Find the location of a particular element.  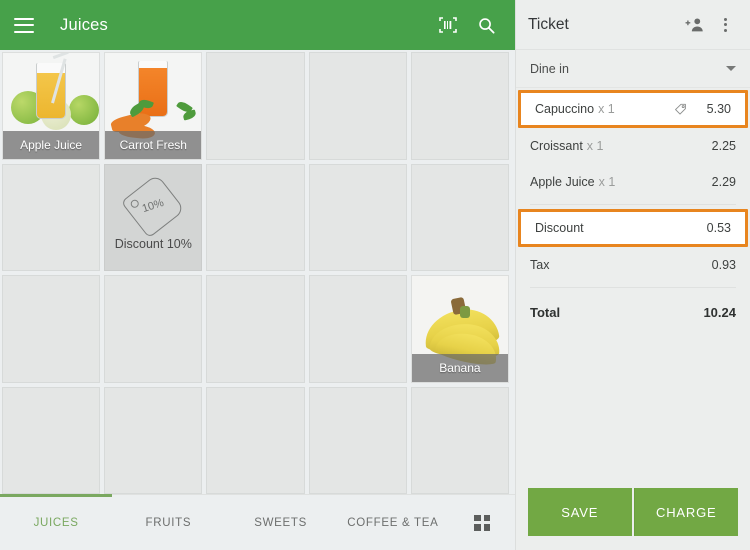

tab-juices: JUICES is located at coordinates (56, 522).